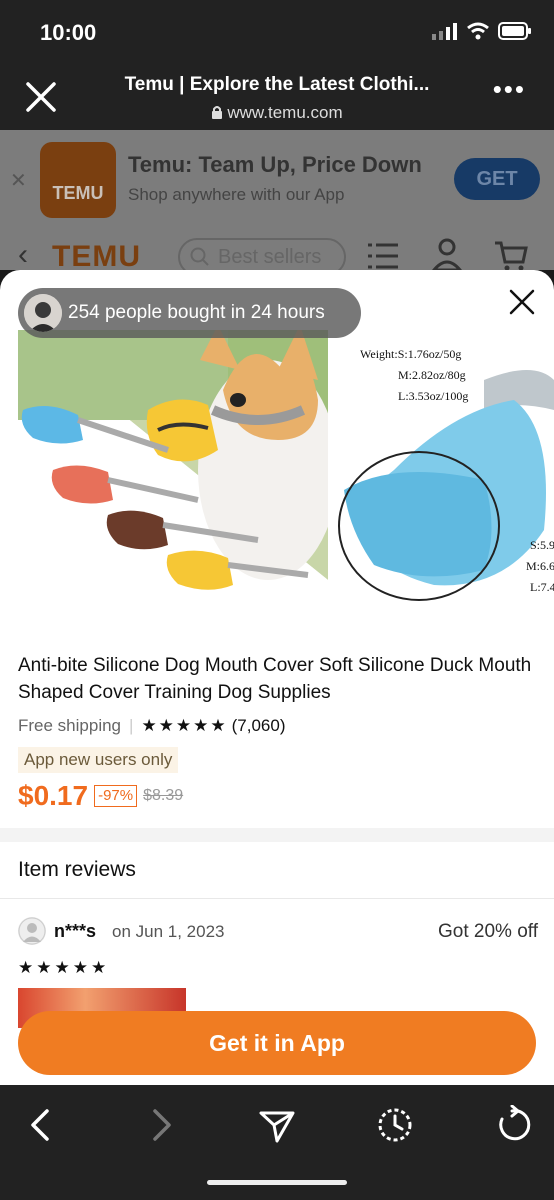  Describe the element at coordinates (160, 1125) in the screenshot. I see `forward-icon` at that location.